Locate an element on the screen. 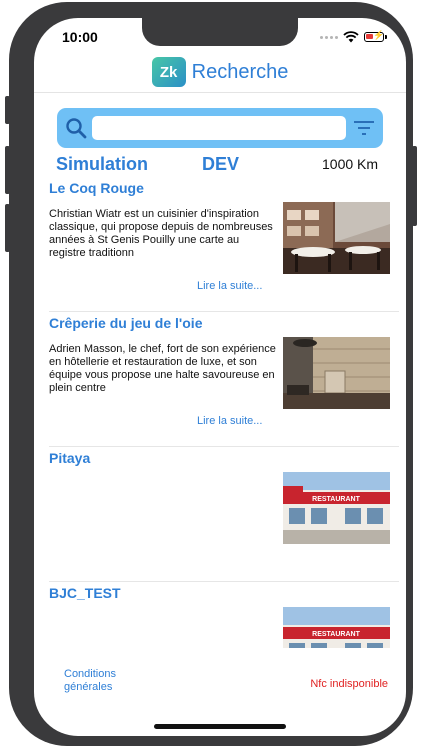  restaurant-name: Pitaya is located at coordinates (69, 458).